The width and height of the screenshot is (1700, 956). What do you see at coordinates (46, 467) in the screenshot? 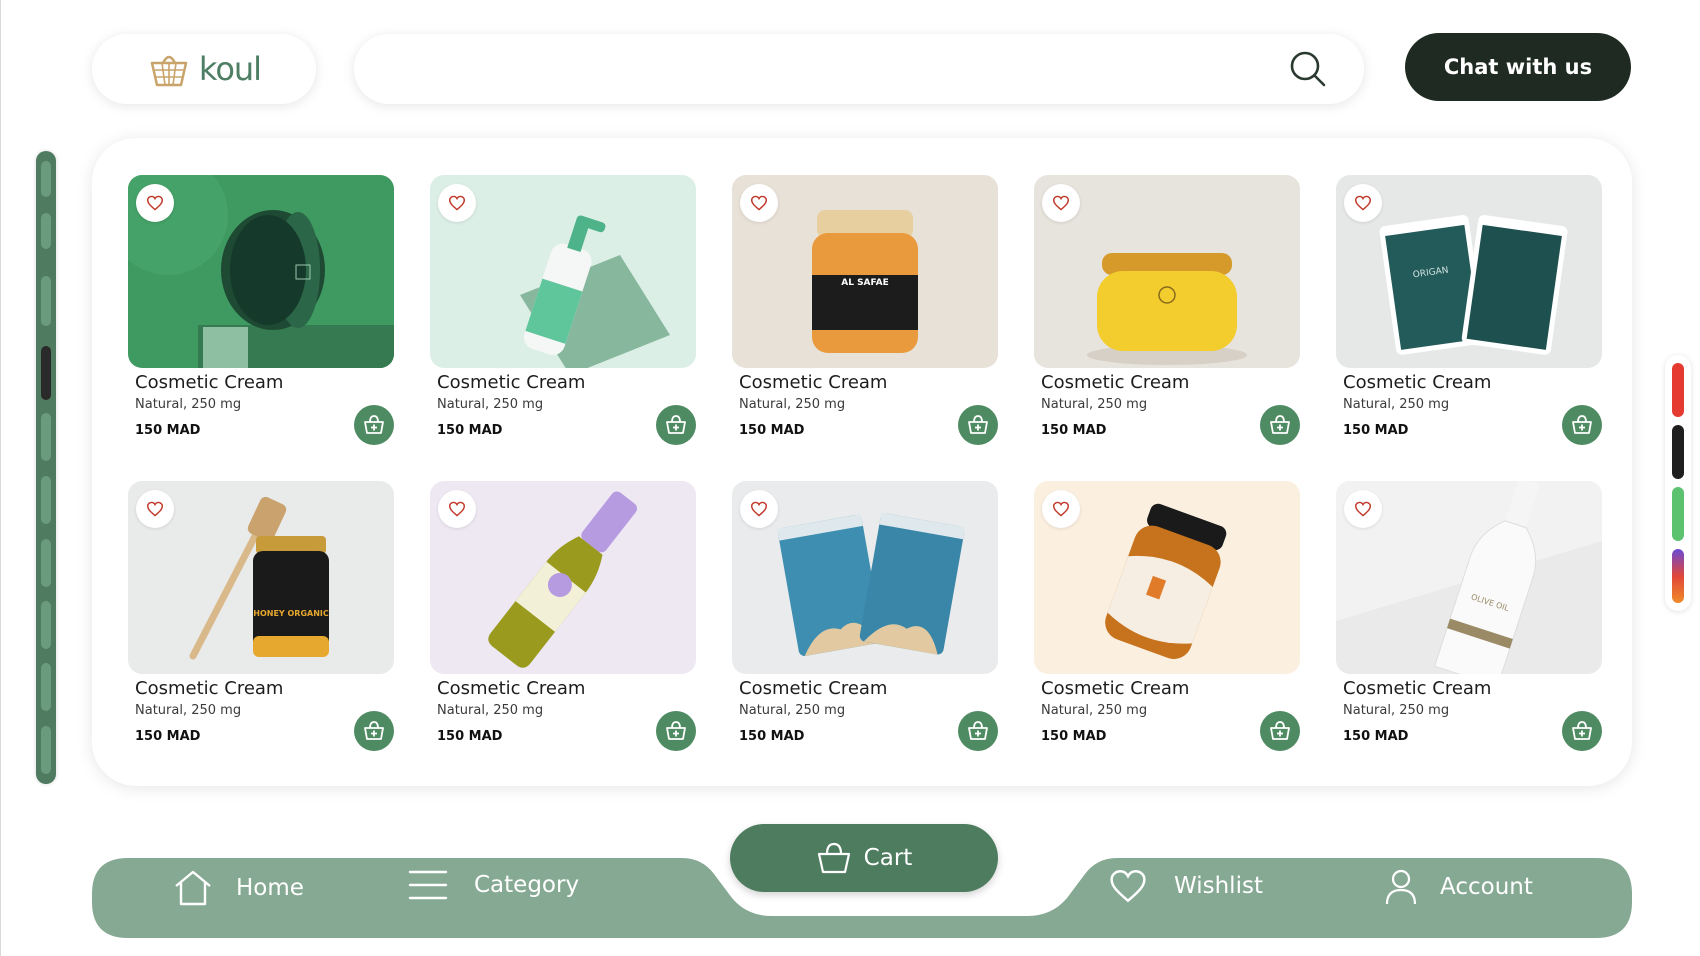
I see `vertical-scrollbar` at bounding box center [46, 467].